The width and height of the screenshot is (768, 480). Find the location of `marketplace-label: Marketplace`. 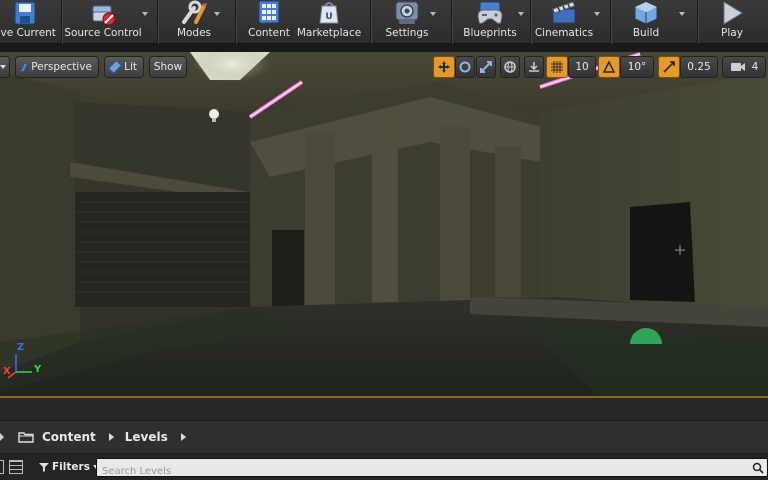

marketplace-label: Marketplace is located at coordinates (329, 33).